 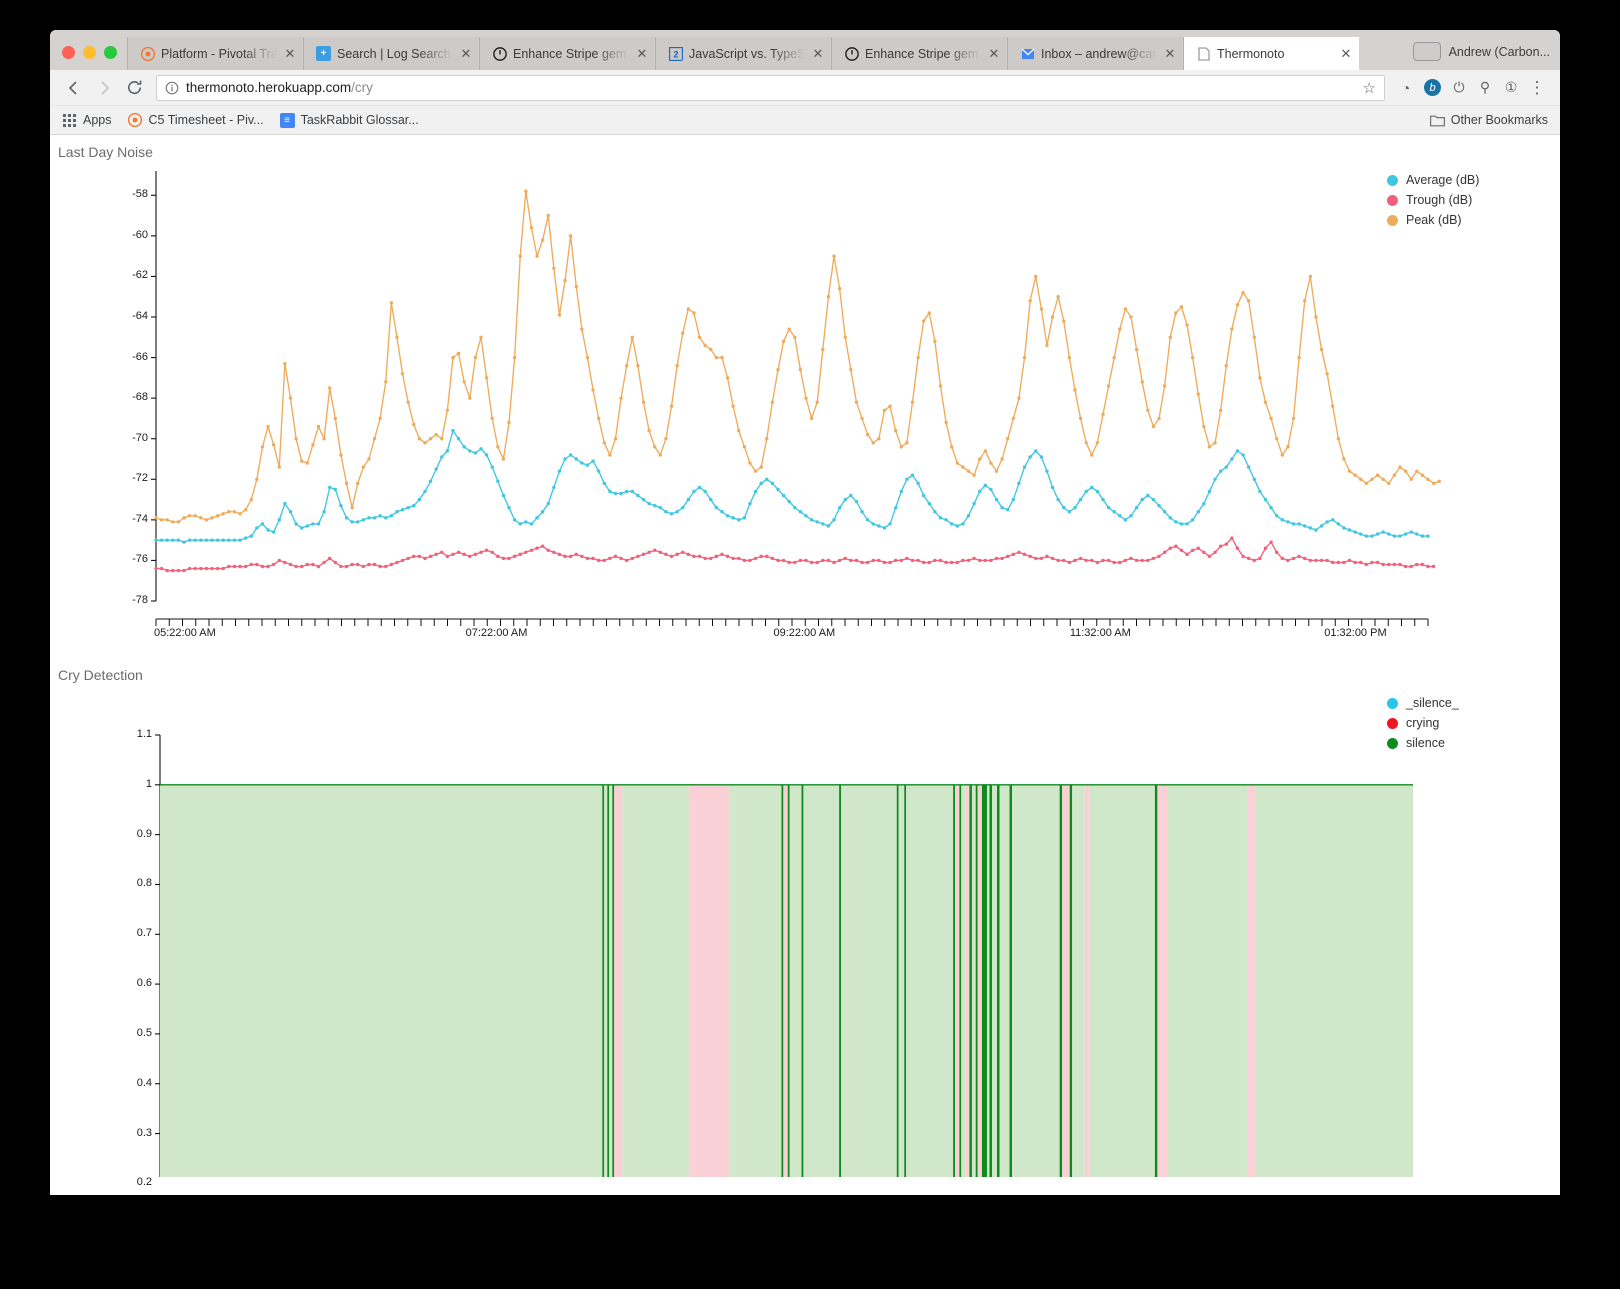 I want to click on y-axis-tick-label: 0.7, so click(x=144, y=933).